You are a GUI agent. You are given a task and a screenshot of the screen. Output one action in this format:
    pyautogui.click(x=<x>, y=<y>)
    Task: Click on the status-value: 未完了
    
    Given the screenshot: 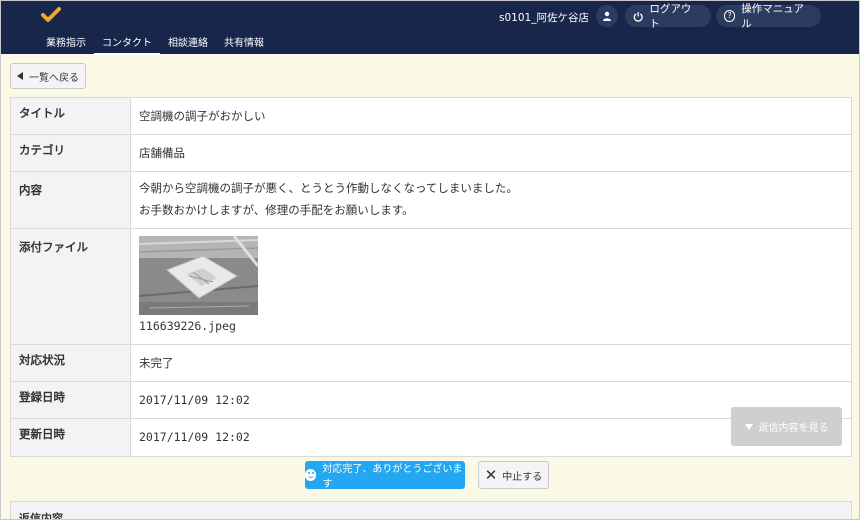 What is the action you would take?
    pyautogui.click(x=156, y=363)
    